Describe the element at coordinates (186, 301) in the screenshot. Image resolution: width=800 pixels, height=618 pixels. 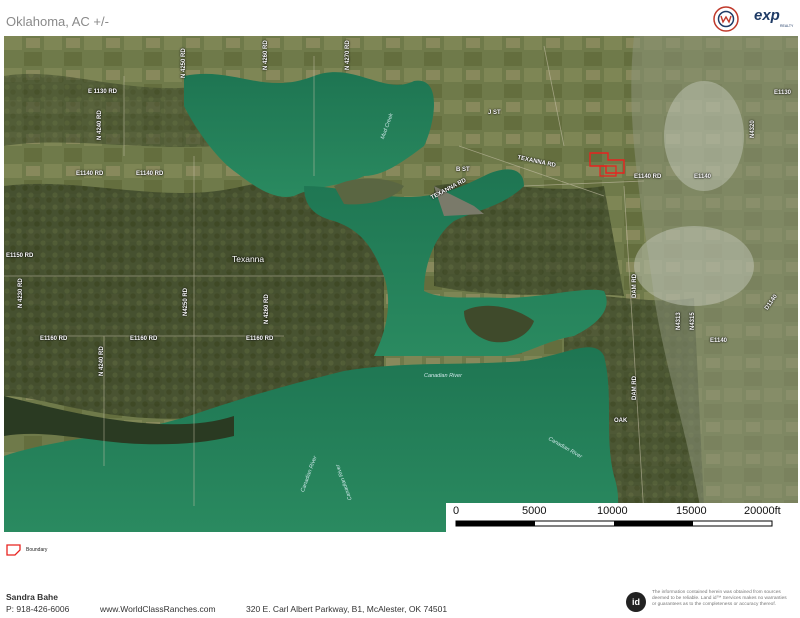
I see `road-label-n4250b: N4250 RD` at that location.